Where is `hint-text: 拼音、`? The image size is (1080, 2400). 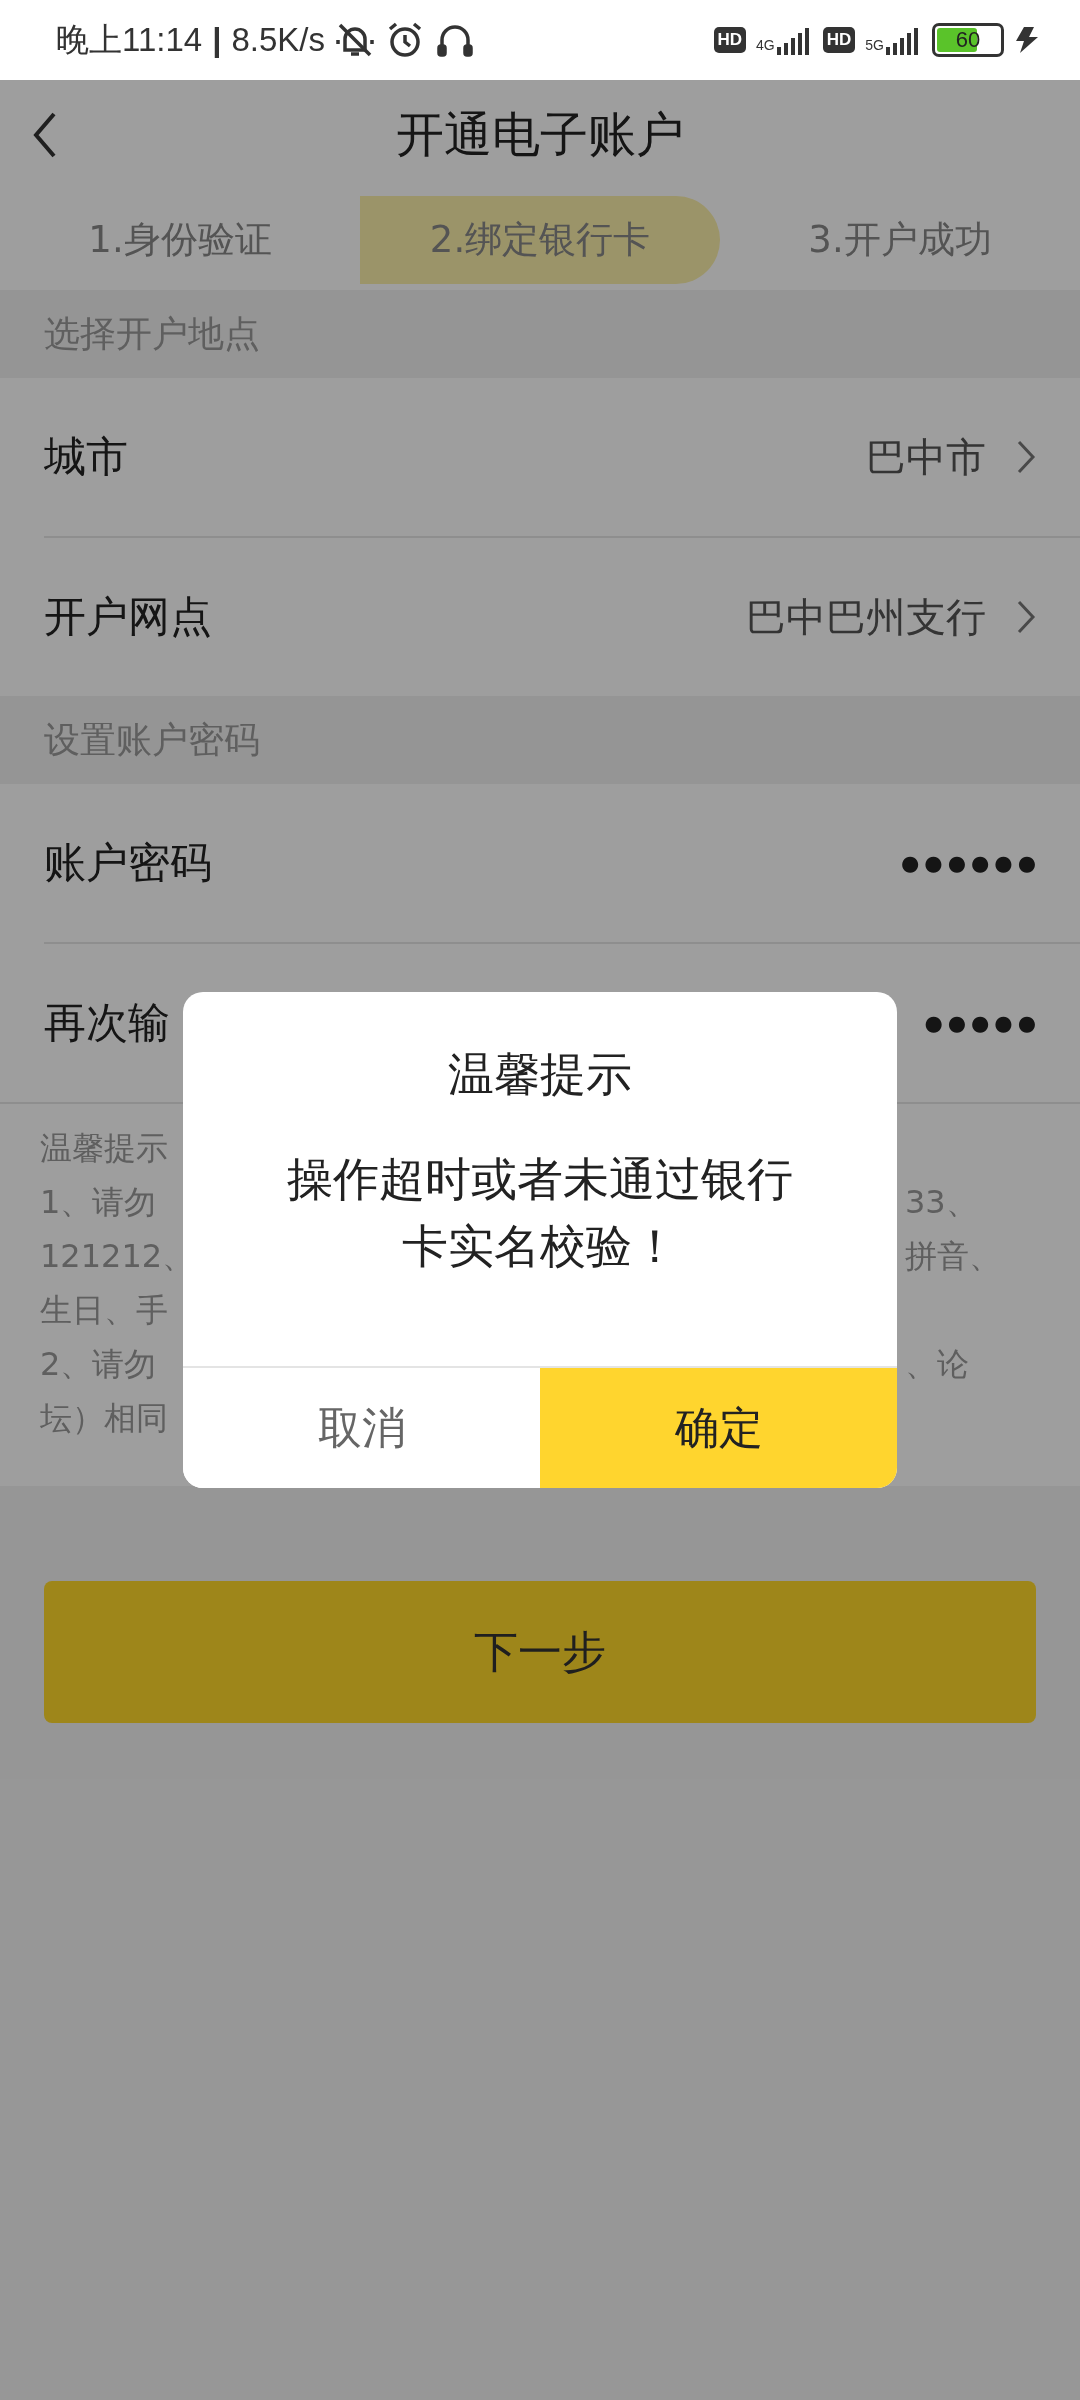
hint-text: 拼音、 is located at coordinates (953, 1256).